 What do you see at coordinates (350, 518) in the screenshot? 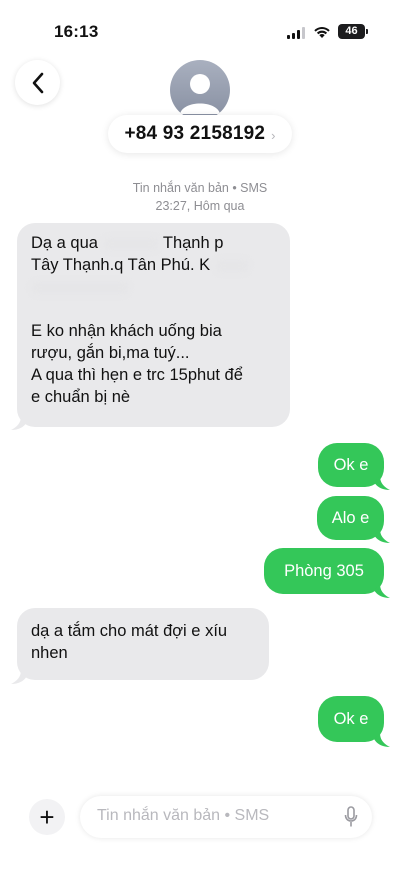
I see `message-text: Alo e` at bounding box center [350, 518].